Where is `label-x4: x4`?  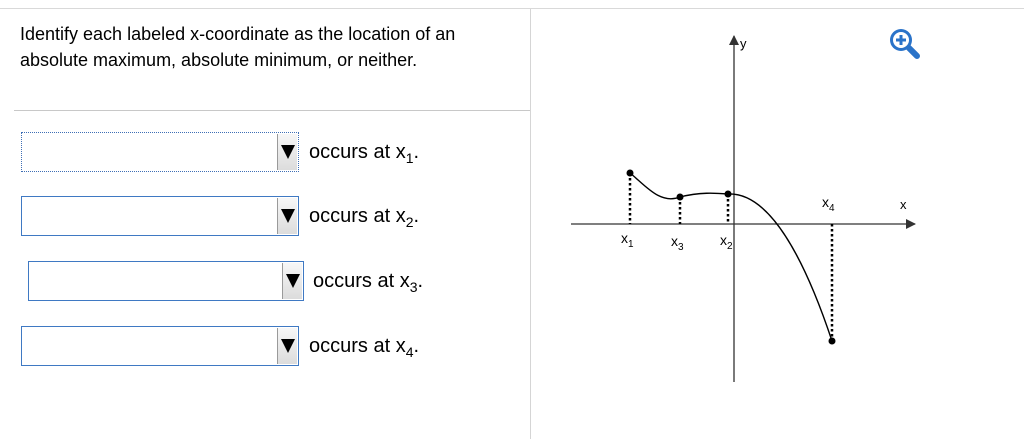 label-x4: x4 is located at coordinates (828, 204).